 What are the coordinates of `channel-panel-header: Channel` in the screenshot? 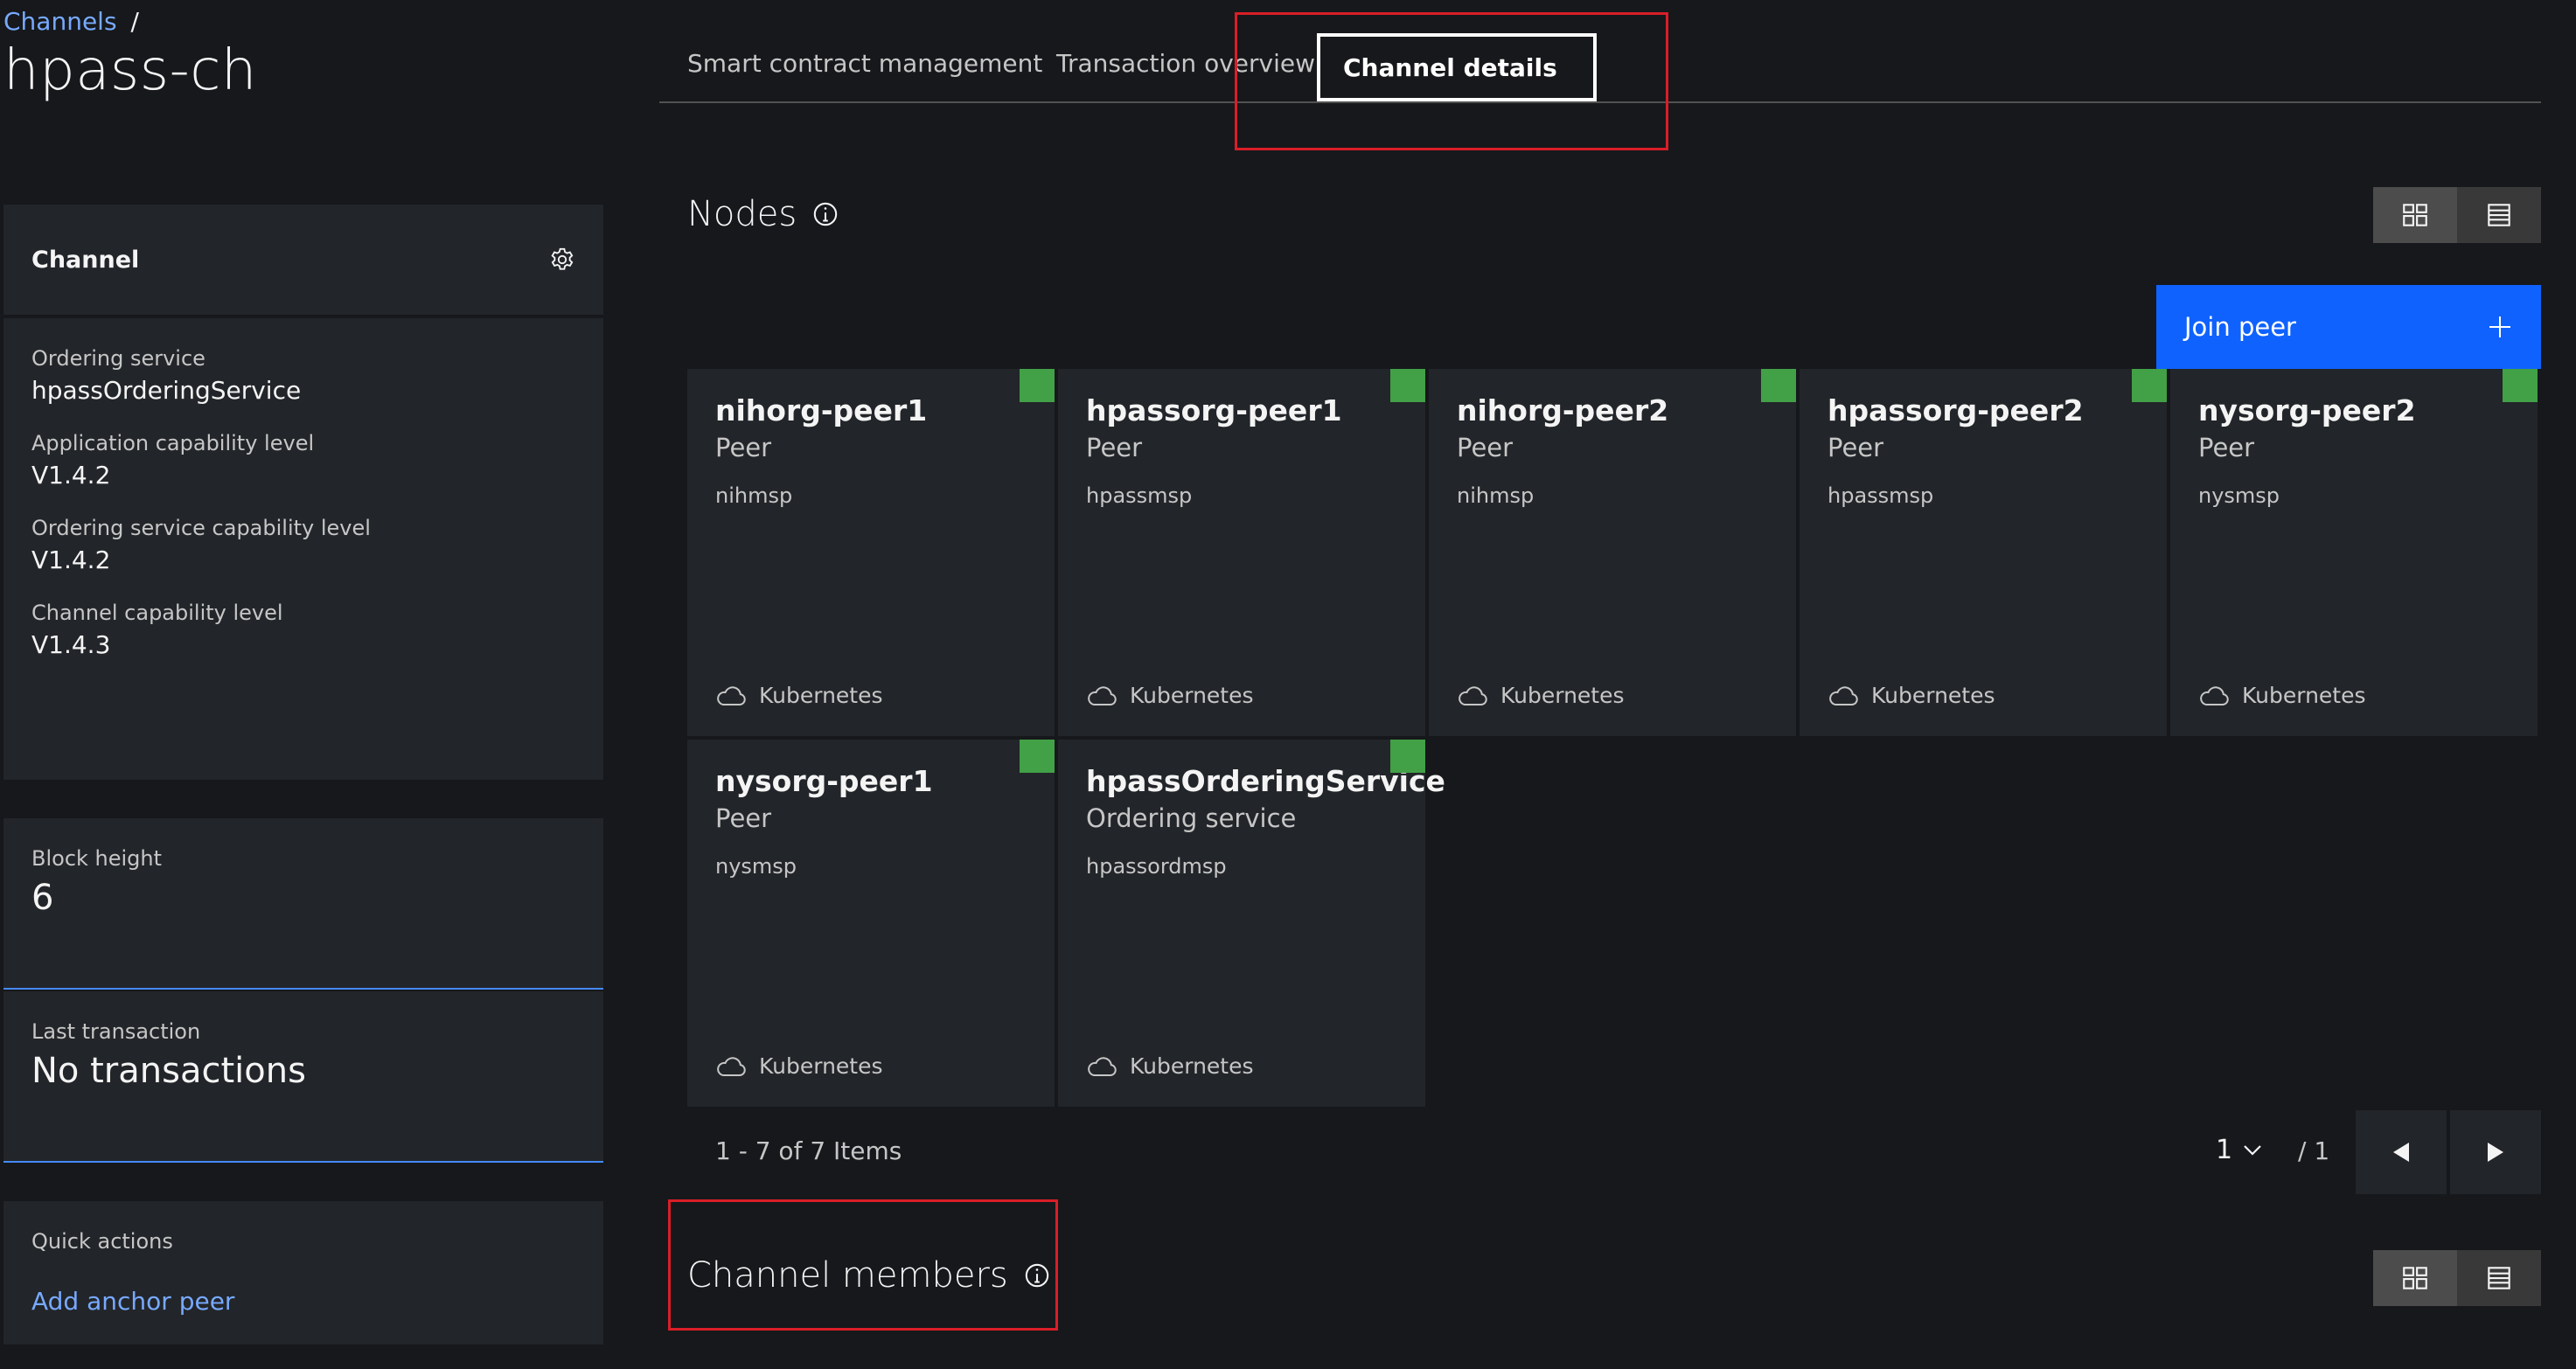 It's located at (303, 260).